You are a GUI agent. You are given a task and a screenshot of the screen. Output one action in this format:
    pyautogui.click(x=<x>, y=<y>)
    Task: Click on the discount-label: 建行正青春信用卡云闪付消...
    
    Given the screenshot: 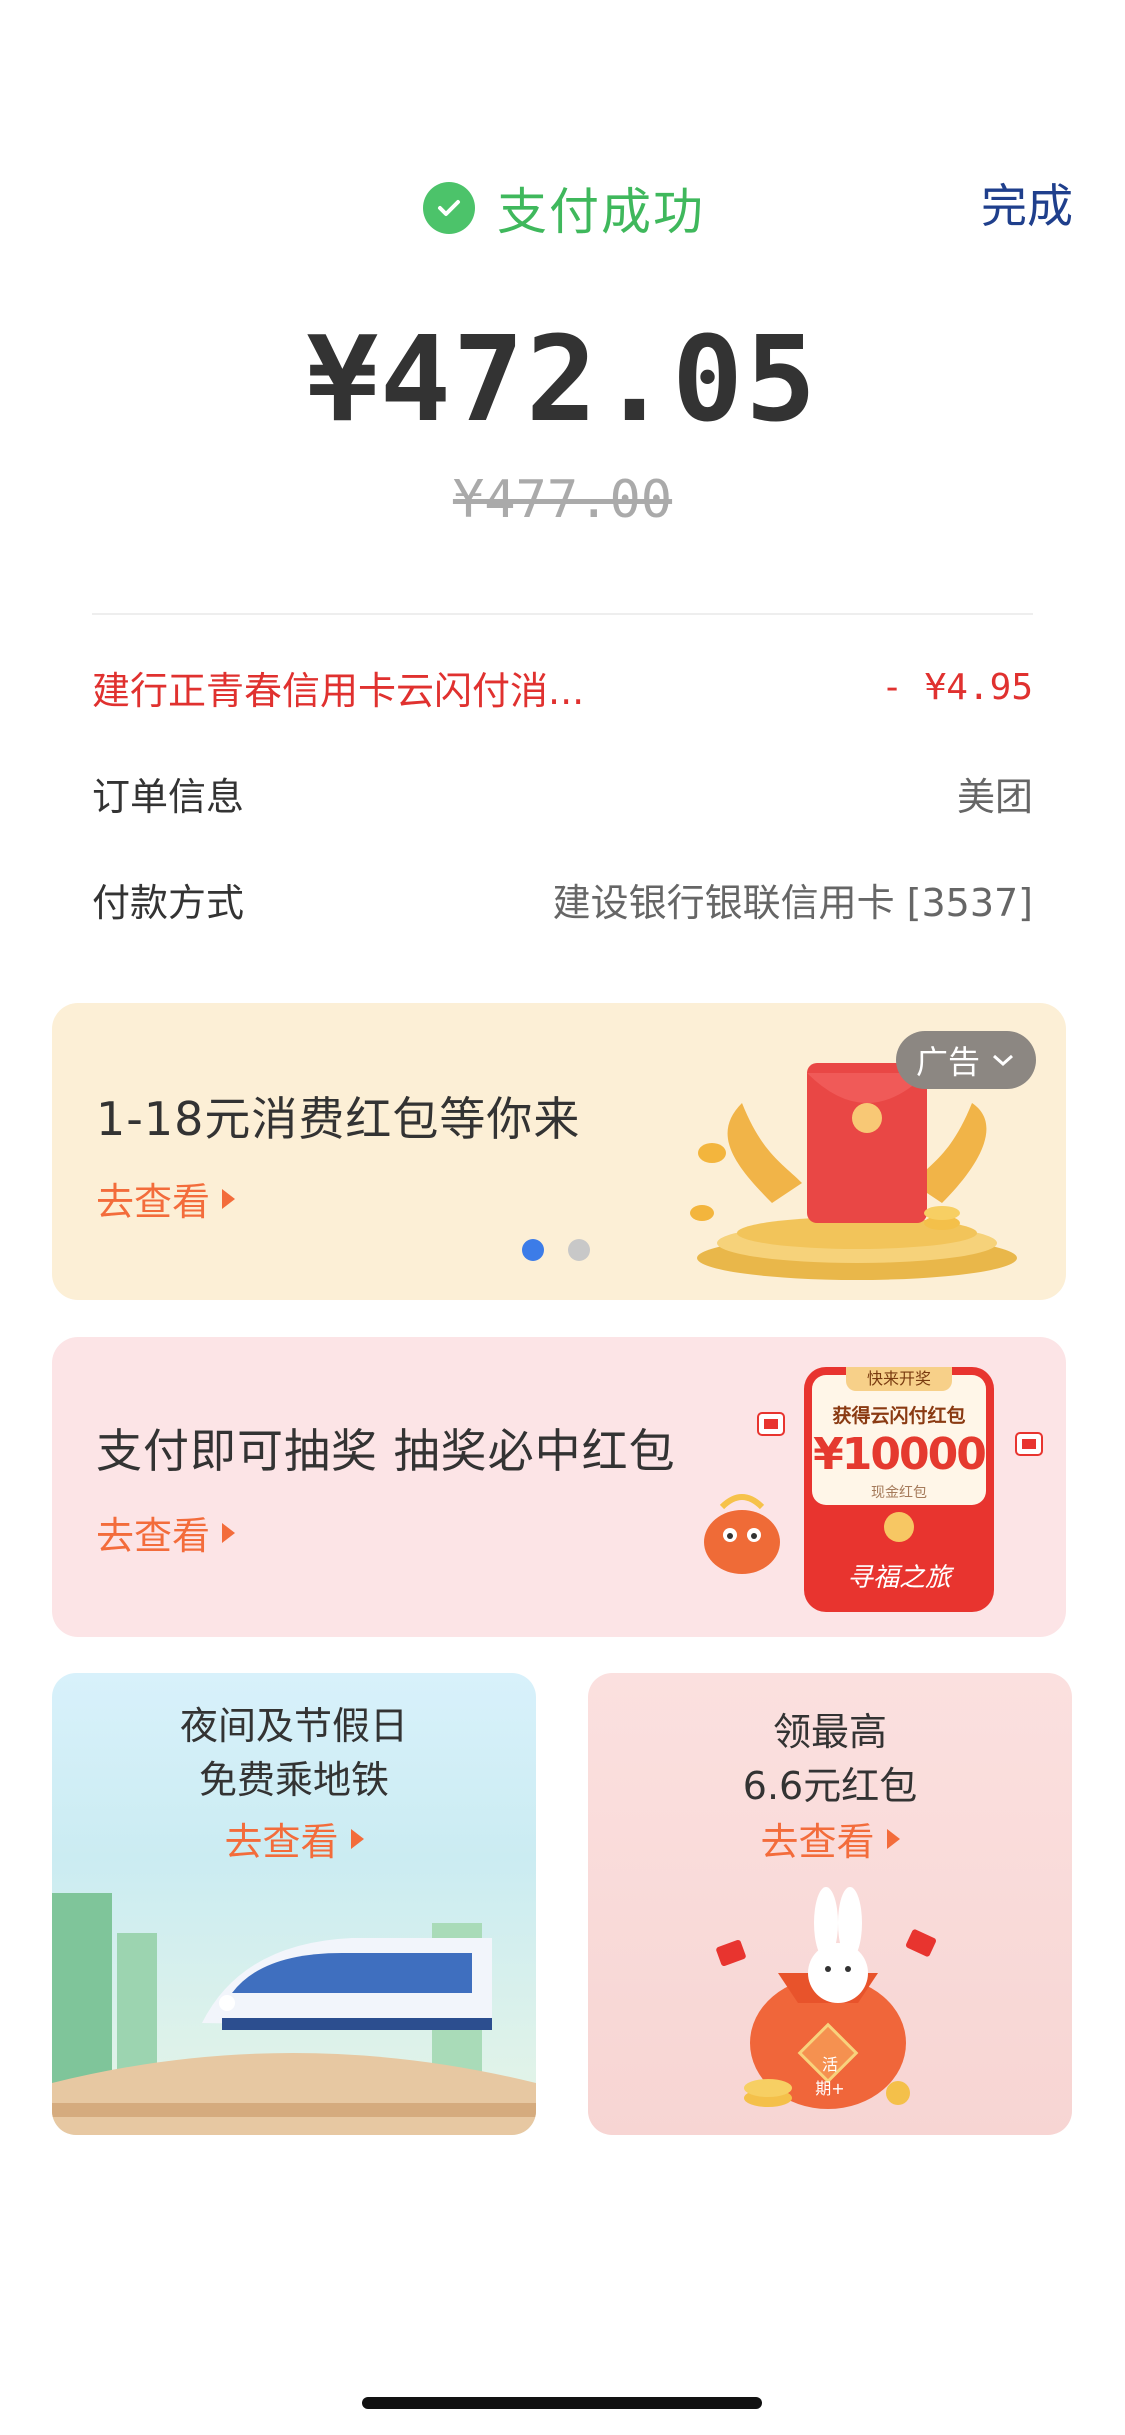 What is the action you would take?
    pyautogui.click(x=338, y=691)
    